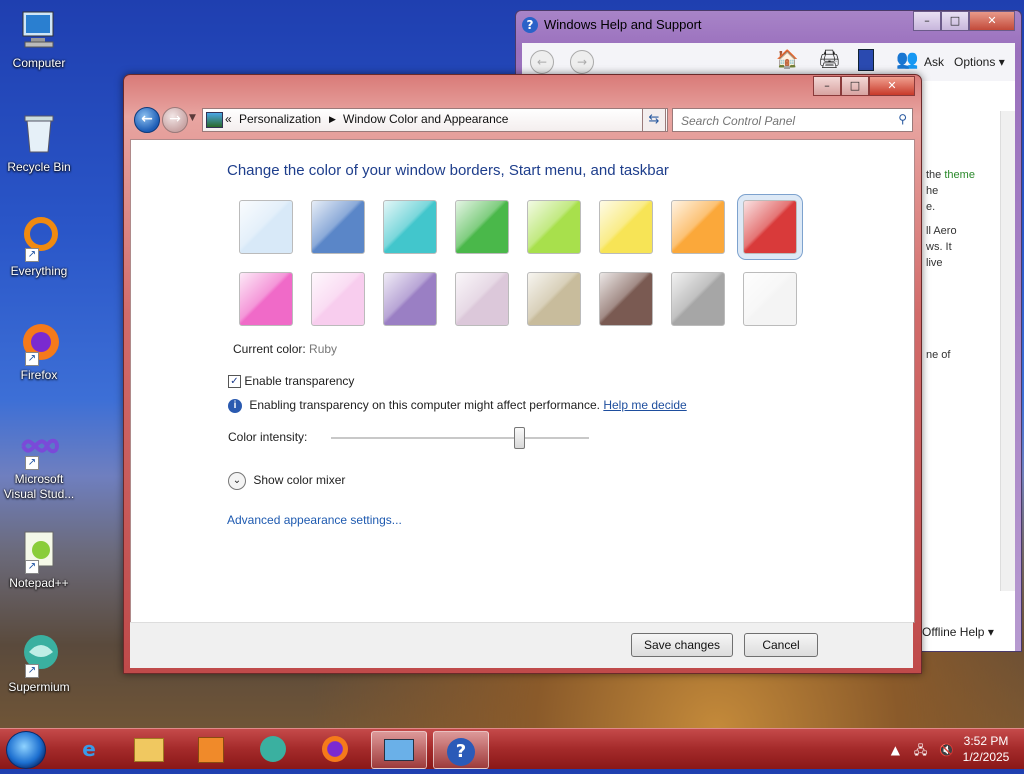 This screenshot has height=774, width=1024. What do you see at coordinates (228, 119) in the screenshot?
I see `breadcrumb-overflow-icon: «` at bounding box center [228, 119].